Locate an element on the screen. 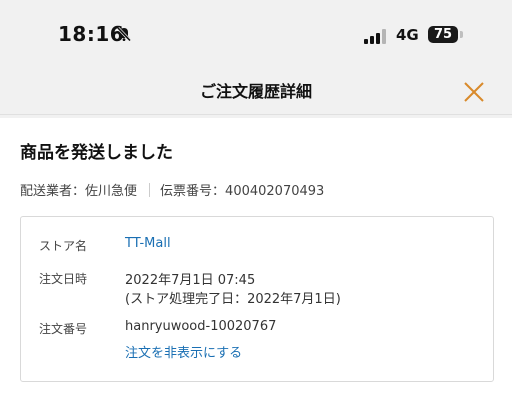  page-title: ご注文履歴詳細 is located at coordinates (255, 91).